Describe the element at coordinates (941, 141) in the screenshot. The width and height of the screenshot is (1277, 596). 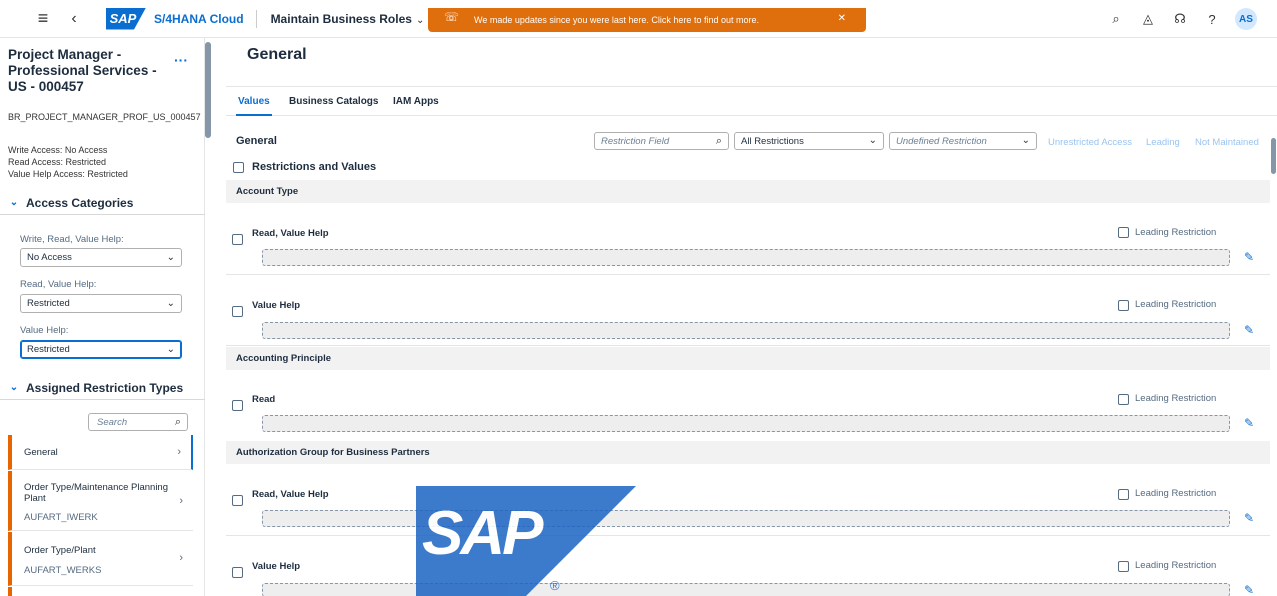
I see `select-value: Undefined Restriction` at that location.